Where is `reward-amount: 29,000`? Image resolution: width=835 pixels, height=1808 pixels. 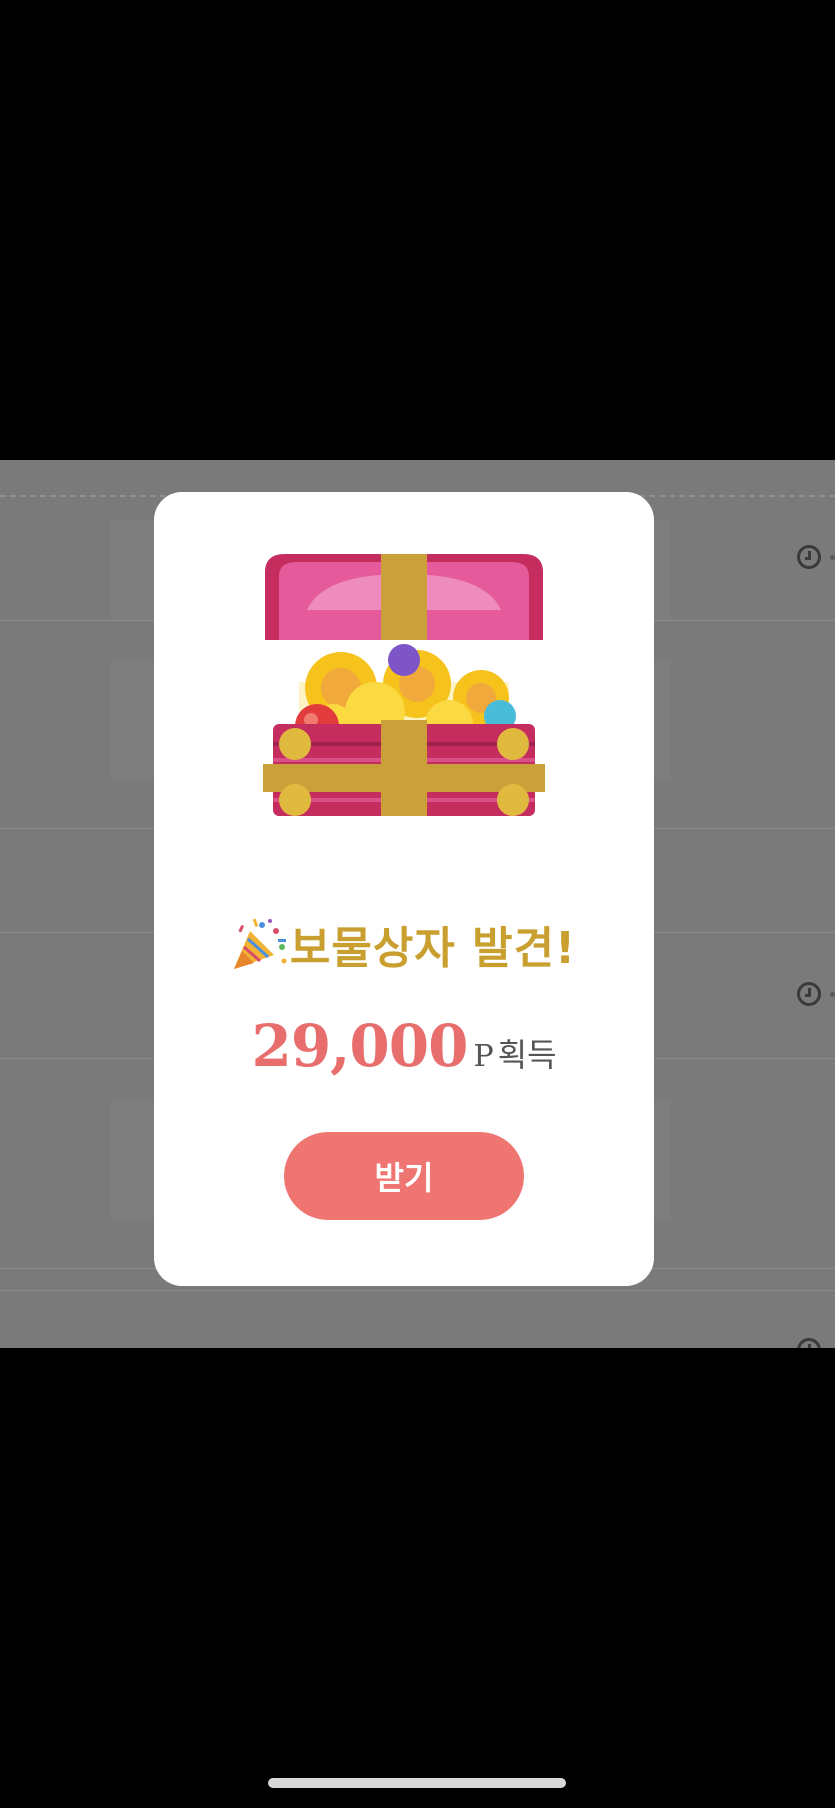 reward-amount: 29,000 is located at coordinates (359, 1046).